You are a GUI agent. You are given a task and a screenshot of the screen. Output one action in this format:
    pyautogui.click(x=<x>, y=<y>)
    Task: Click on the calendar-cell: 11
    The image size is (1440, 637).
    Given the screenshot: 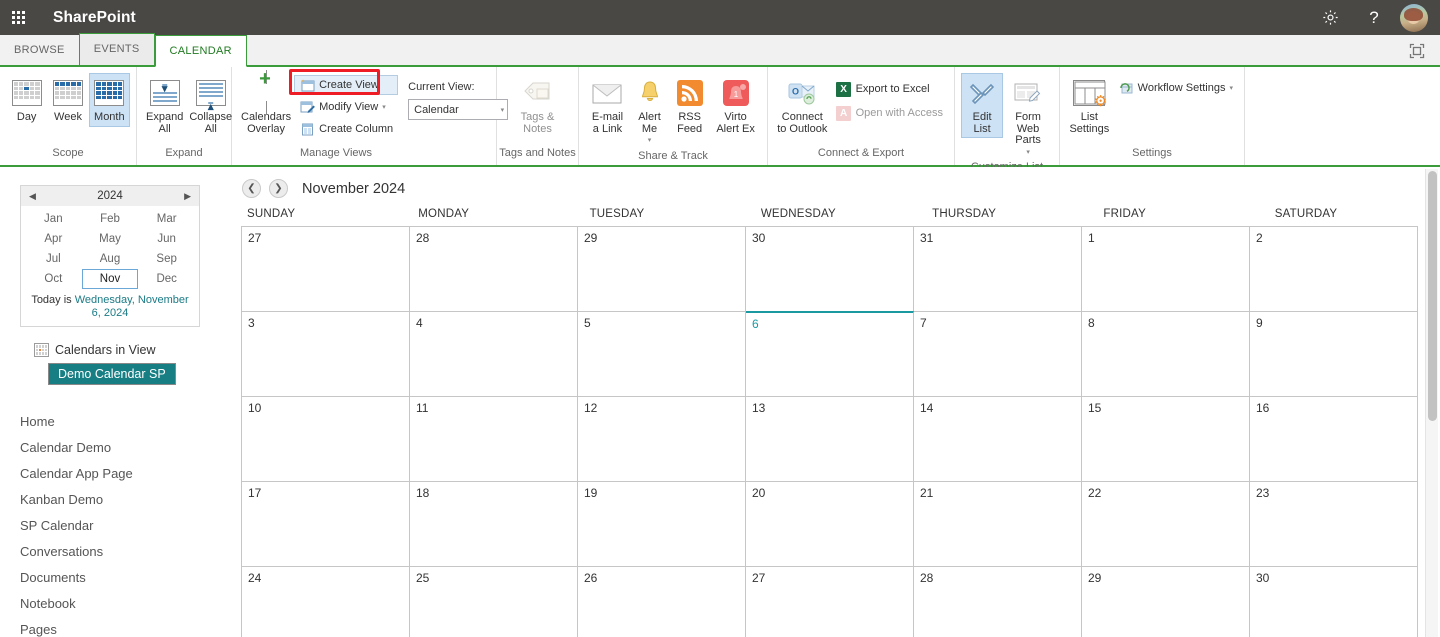 What is the action you would take?
    pyautogui.click(x=494, y=439)
    